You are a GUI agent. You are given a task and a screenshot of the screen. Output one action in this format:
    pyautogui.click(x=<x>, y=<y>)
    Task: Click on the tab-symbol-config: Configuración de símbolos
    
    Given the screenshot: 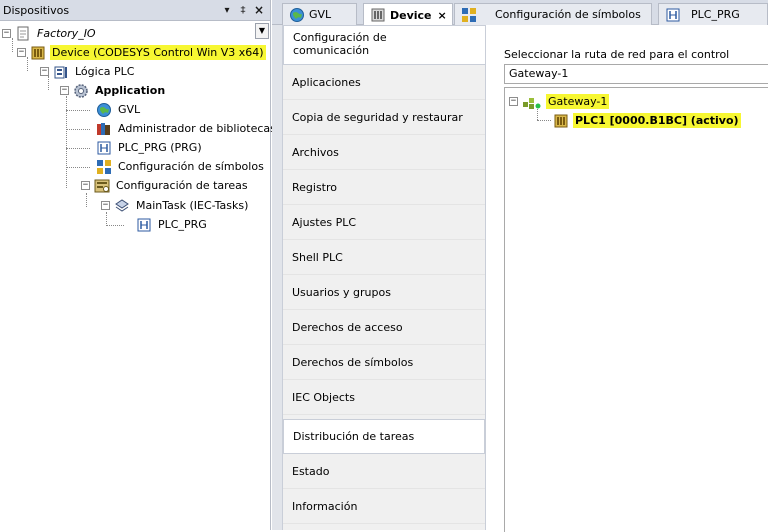 What is the action you would take?
    pyautogui.click(x=553, y=14)
    